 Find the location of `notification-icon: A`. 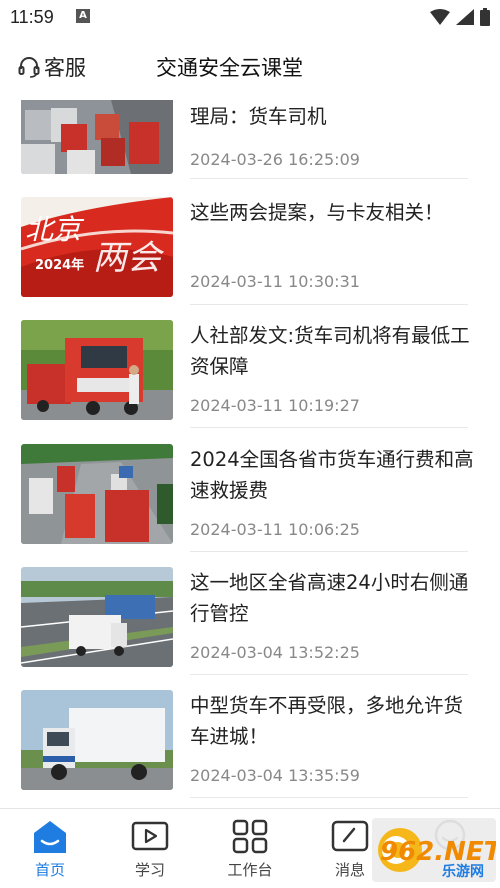

notification-icon: A is located at coordinates (83, 16).